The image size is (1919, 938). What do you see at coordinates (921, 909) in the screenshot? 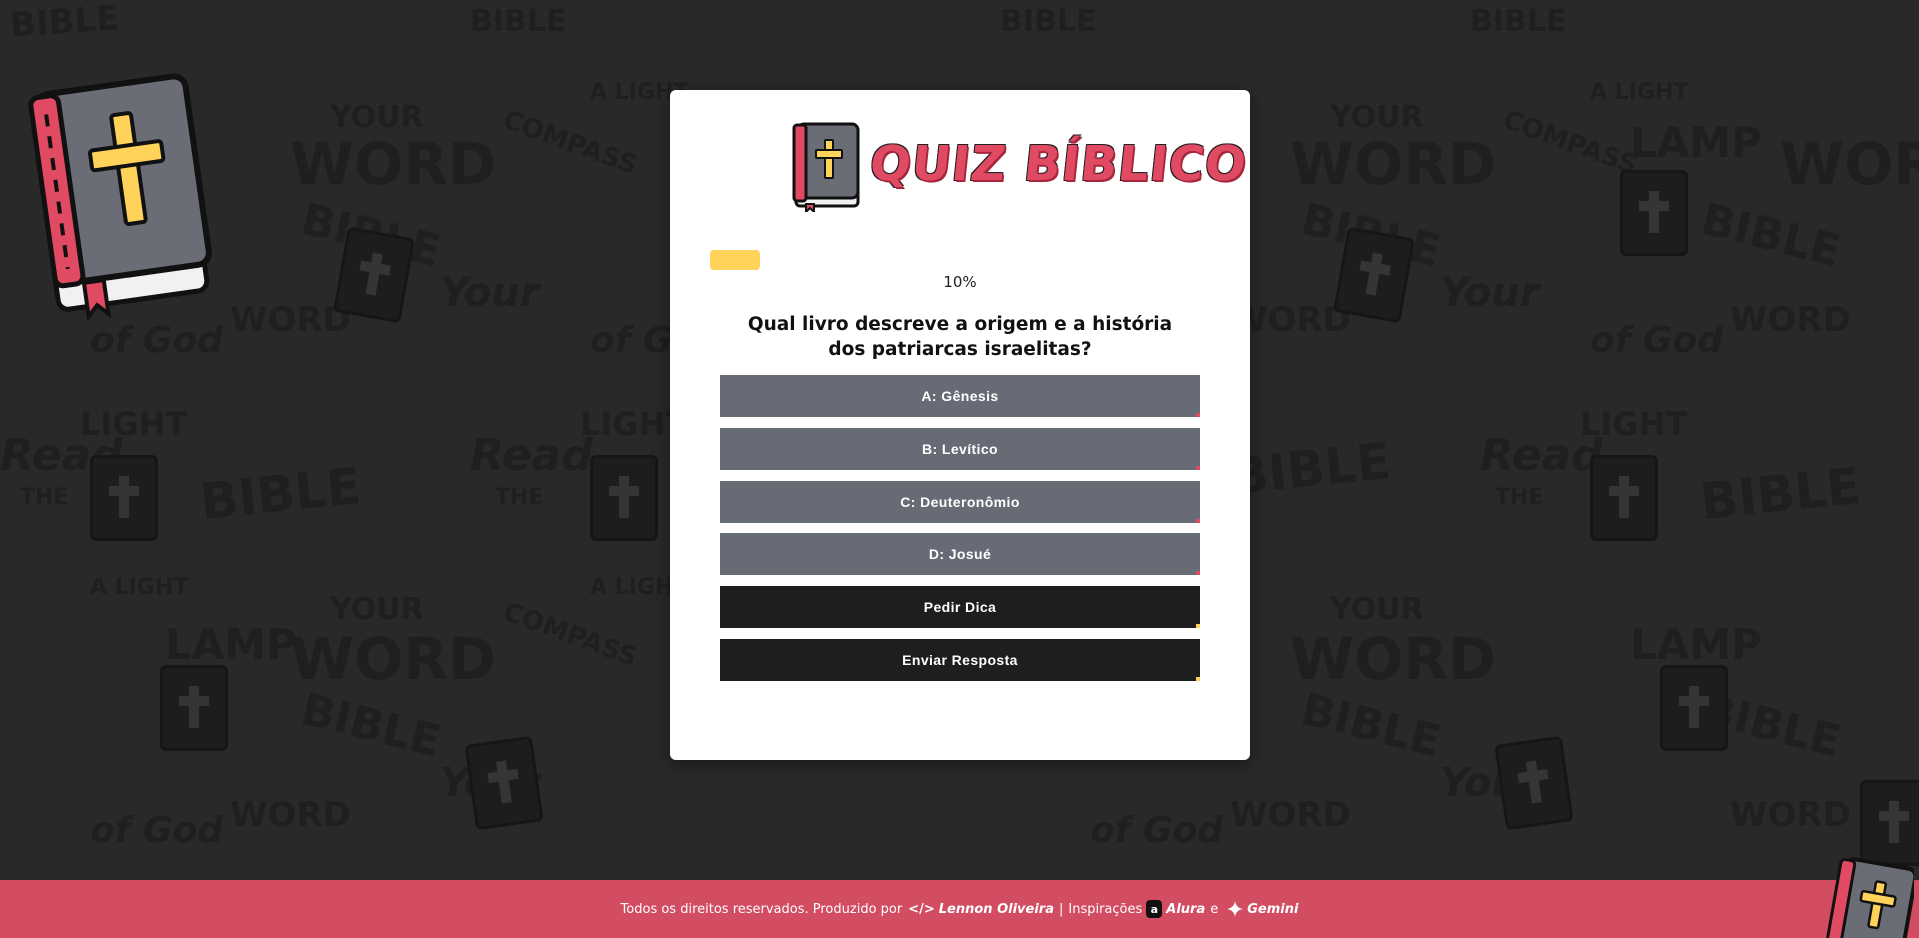
I see `code-icon: </>` at bounding box center [921, 909].